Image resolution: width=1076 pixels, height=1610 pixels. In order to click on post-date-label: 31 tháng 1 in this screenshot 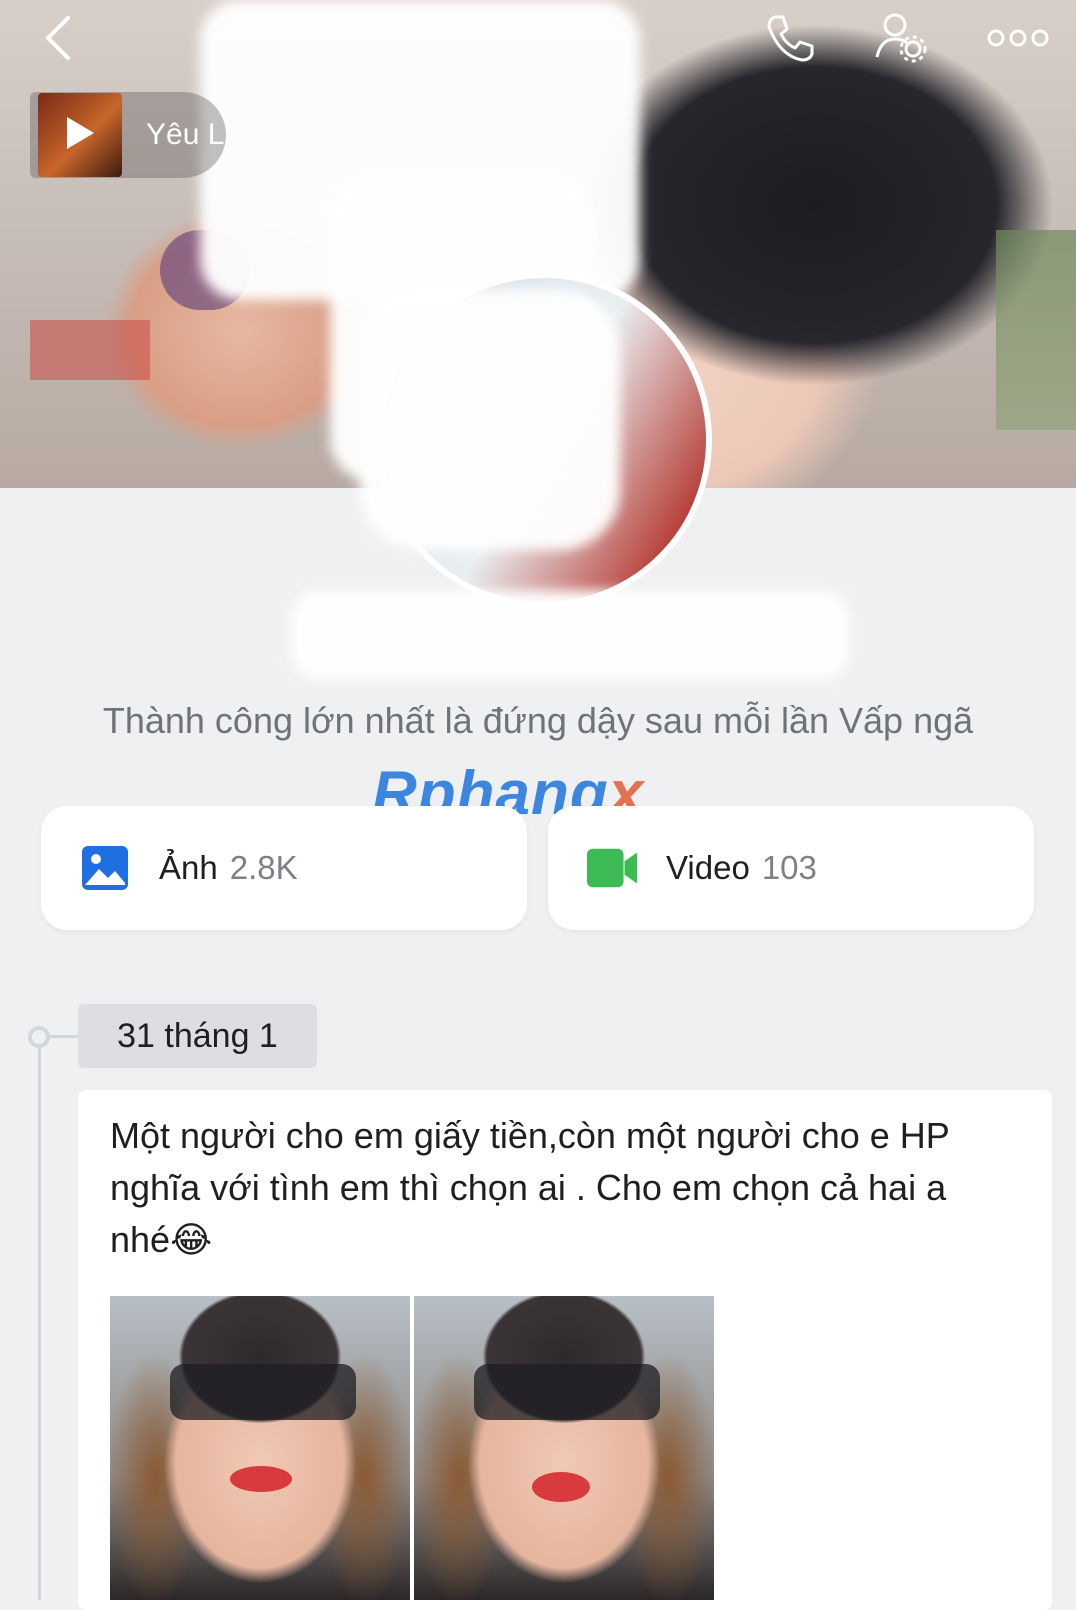, I will do `click(197, 1036)`.